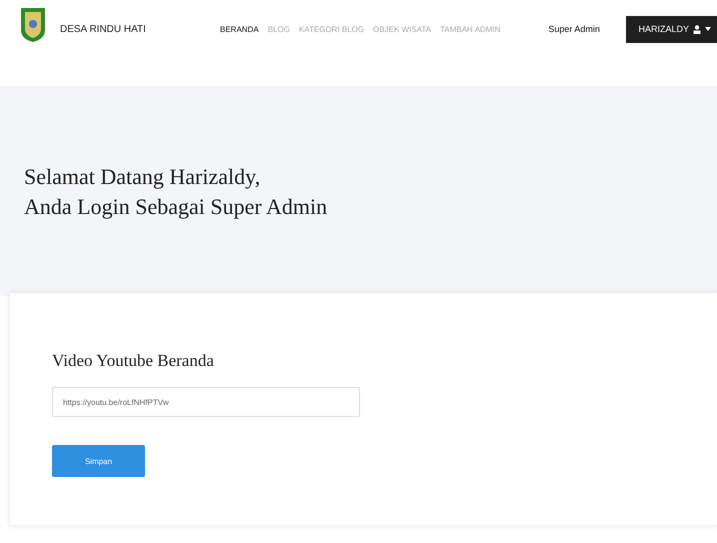 This screenshot has height=543, width=717. Describe the element at coordinates (708, 29) in the screenshot. I see `caret-icon` at that location.